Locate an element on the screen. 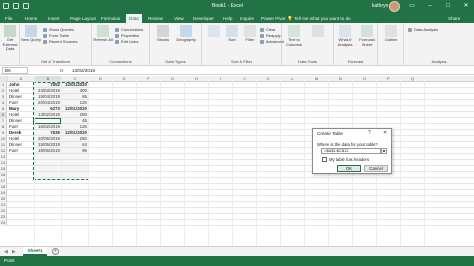 Image resolution: width=474 pixels, height=266 pixels. get-external-data-button: Get External Data is located at coordinates (10, 38).